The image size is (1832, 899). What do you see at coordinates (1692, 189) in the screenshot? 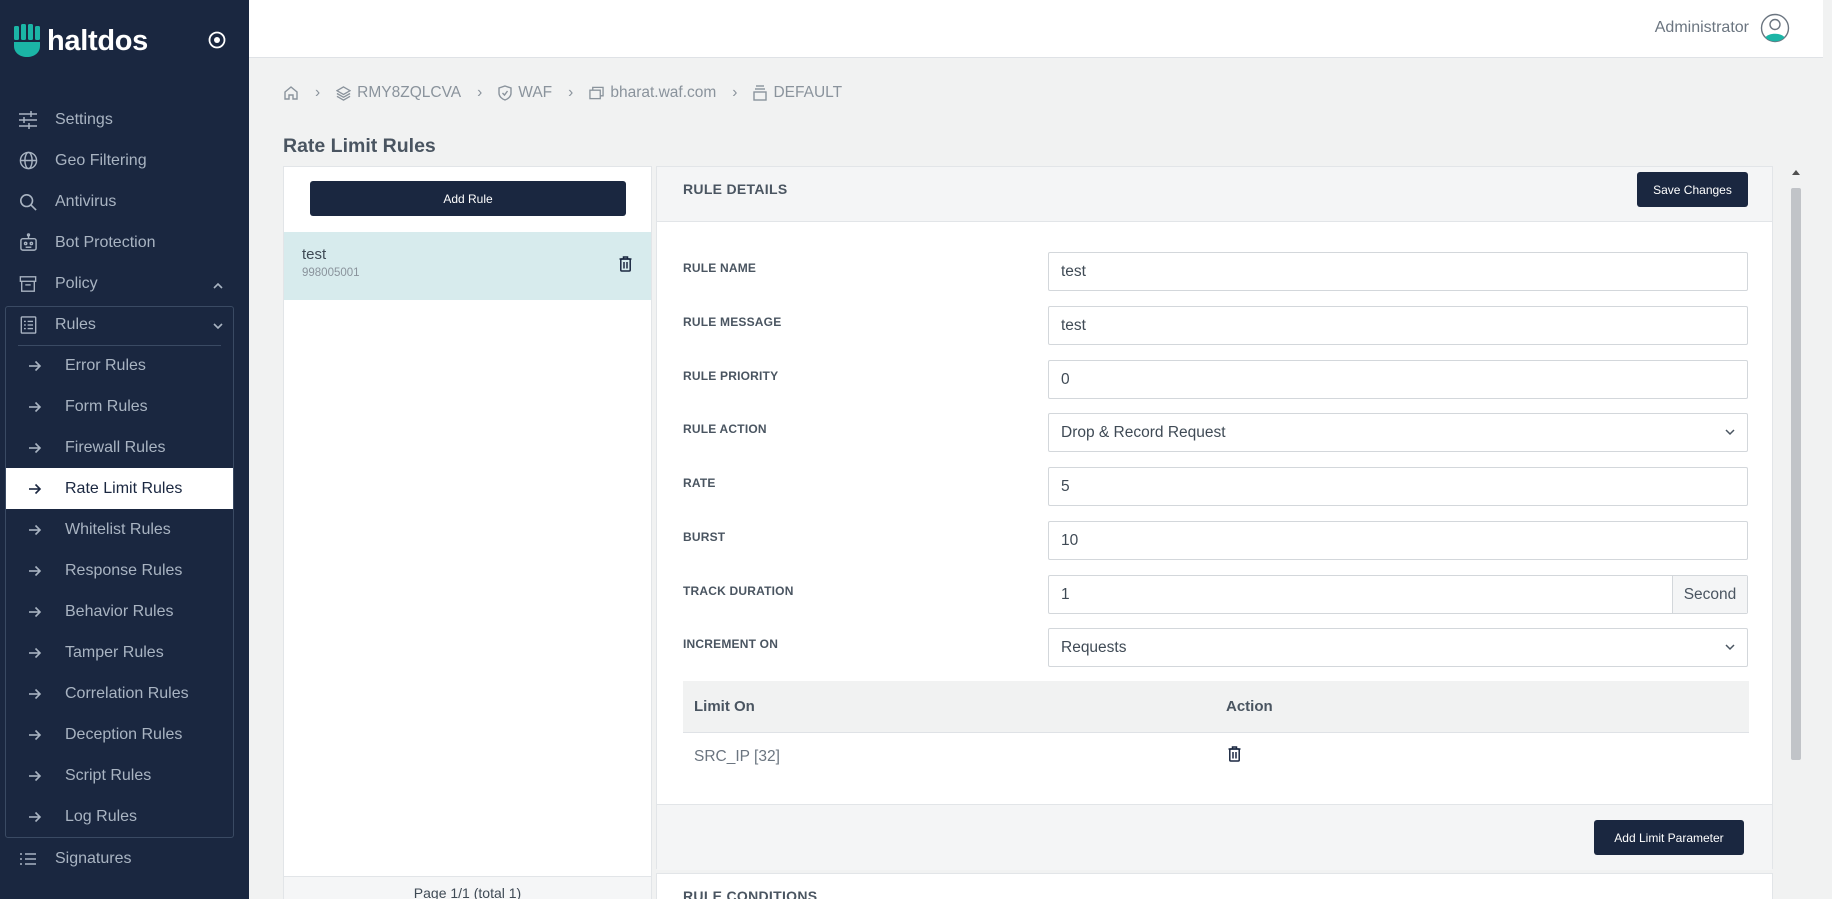
I see `save-changes-button: Save Changes` at bounding box center [1692, 189].